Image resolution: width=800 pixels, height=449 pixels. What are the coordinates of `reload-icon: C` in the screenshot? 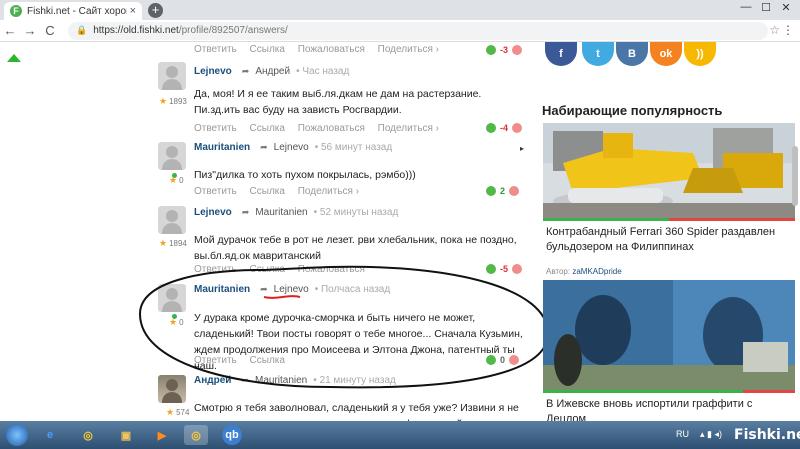 It's located at (50, 30).